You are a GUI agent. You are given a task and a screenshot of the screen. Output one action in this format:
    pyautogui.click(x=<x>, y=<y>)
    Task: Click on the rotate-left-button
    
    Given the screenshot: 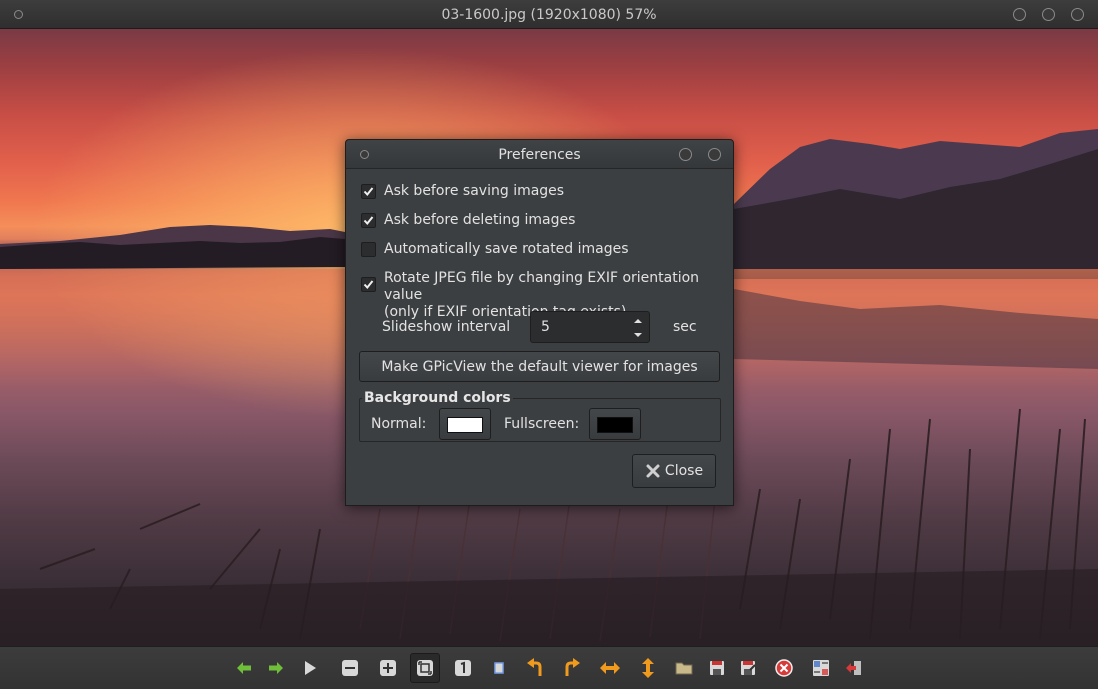 What is the action you would take?
    pyautogui.click(x=535, y=668)
    